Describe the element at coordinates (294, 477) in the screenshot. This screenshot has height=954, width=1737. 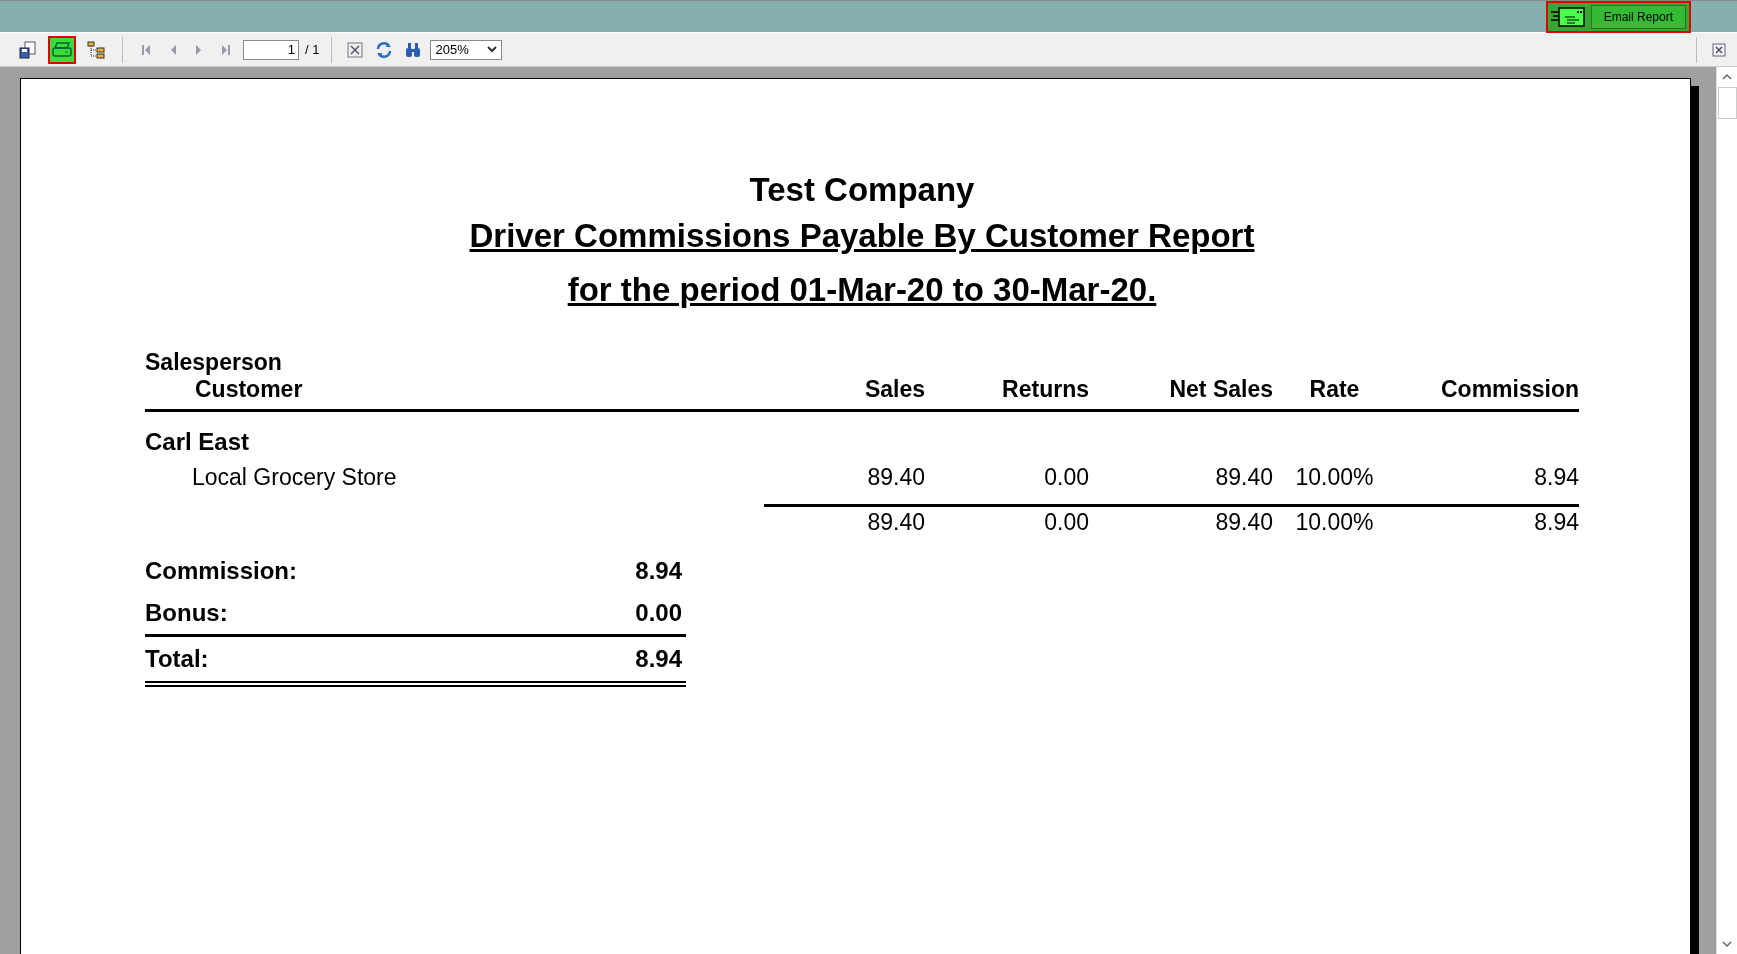
I see `table-cell-text: Local Grocery Store` at that location.